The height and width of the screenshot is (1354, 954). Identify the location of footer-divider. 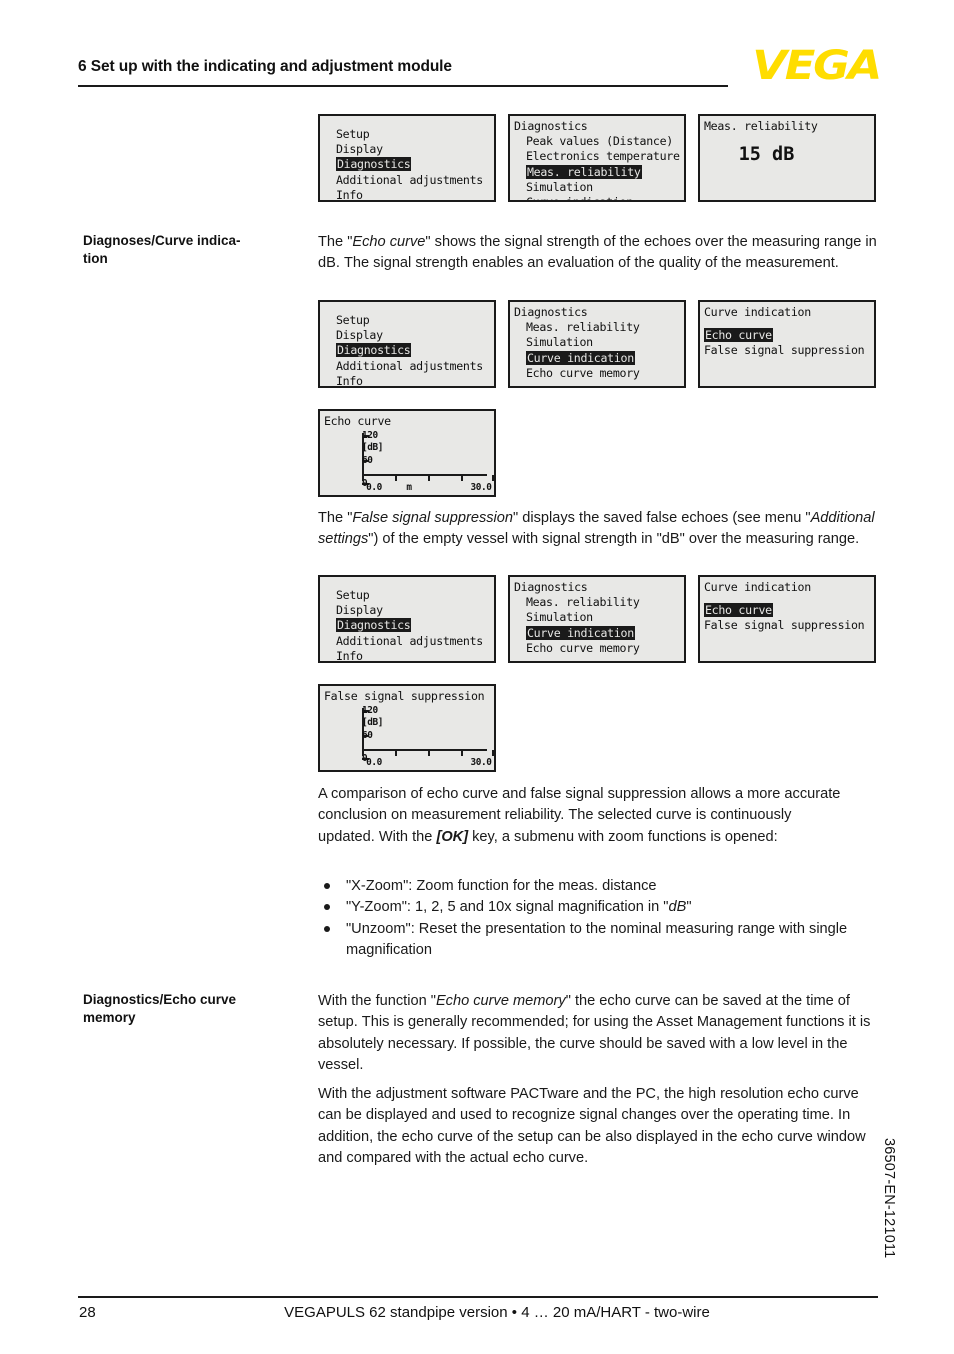
(478, 1297).